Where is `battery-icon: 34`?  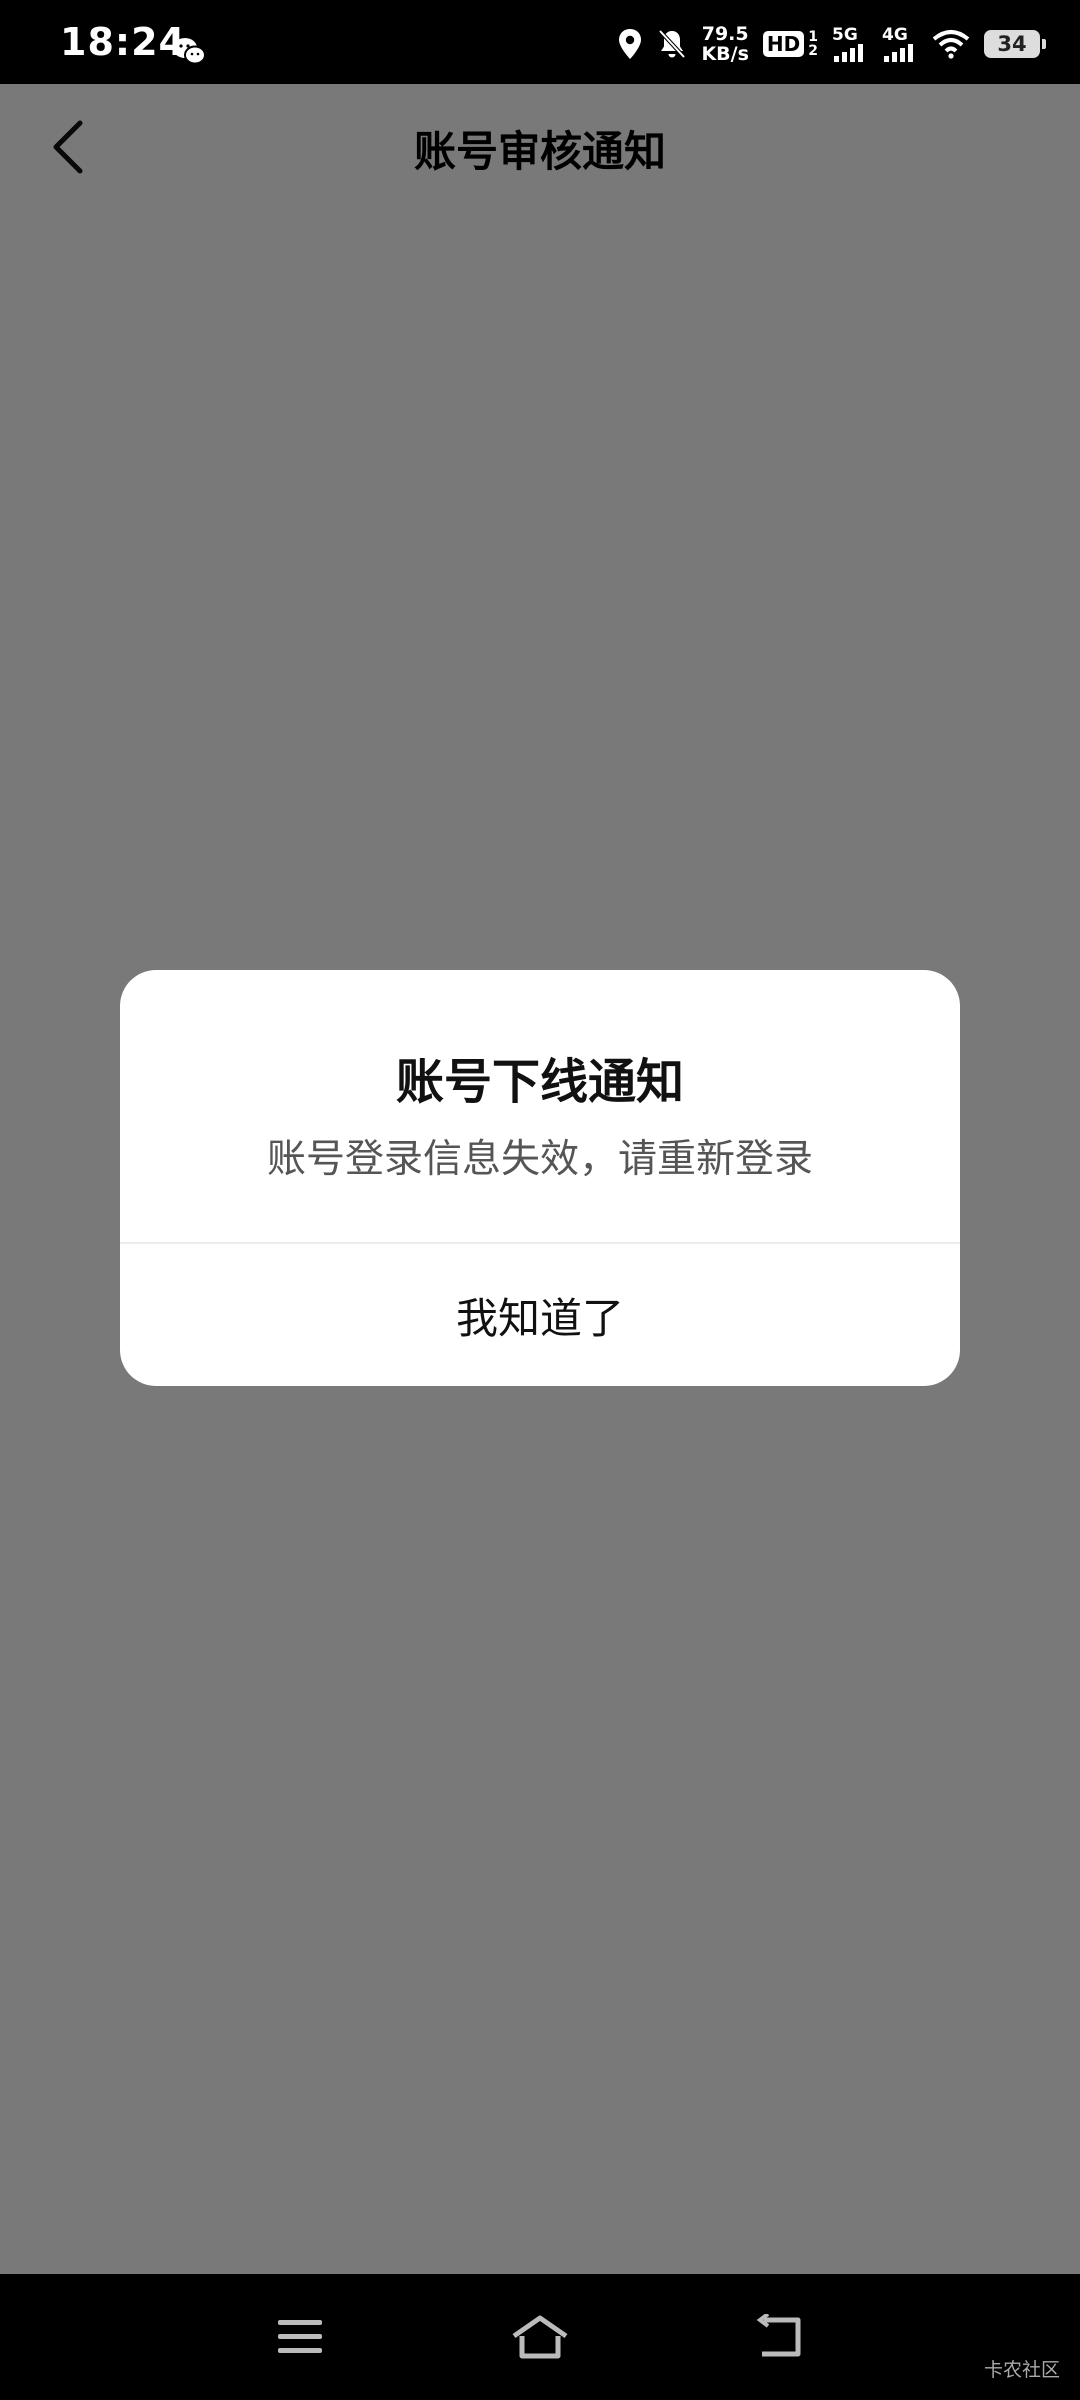 battery-icon: 34 is located at coordinates (1015, 44).